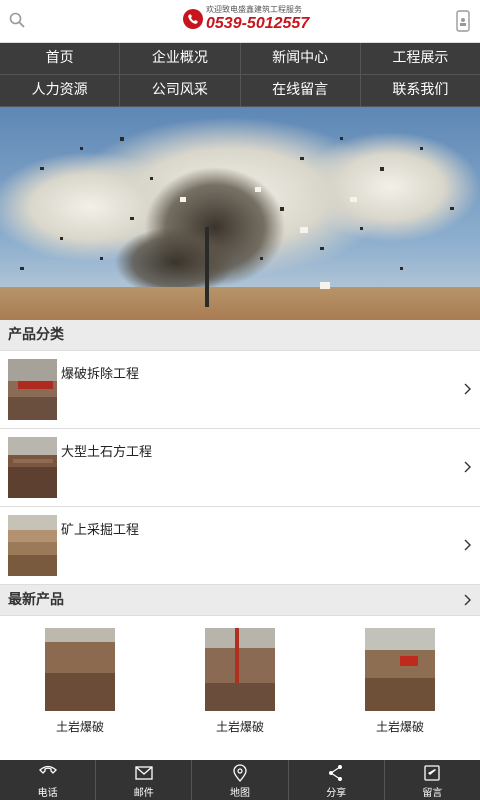  What do you see at coordinates (300, 91) in the screenshot?
I see `nav-online-message: 在线留言` at bounding box center [300, 91].